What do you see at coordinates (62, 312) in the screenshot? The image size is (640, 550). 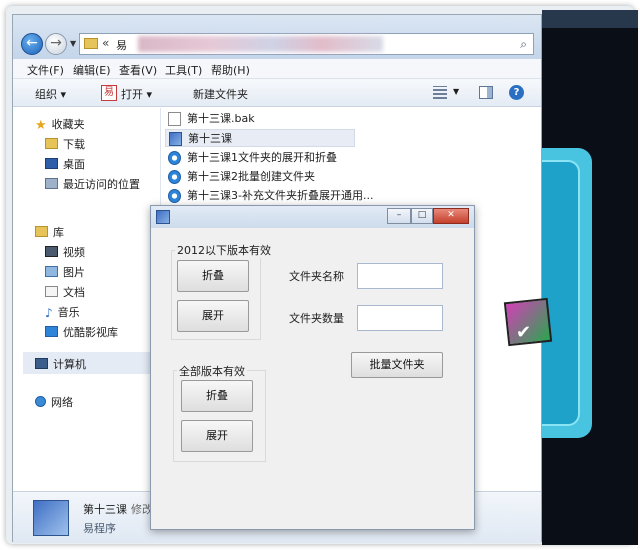 I see `nav-music: ♪ 音乐` at bounding box center [62, 312].